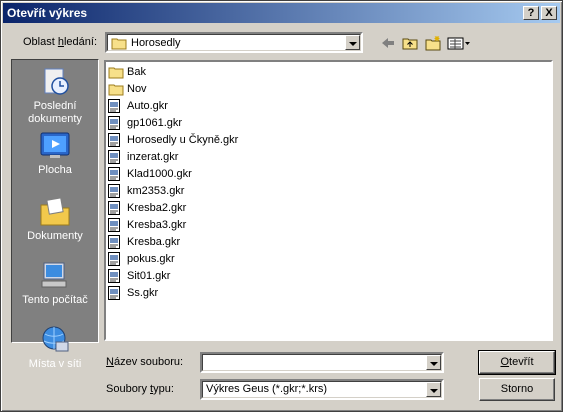 This screenshot has width=563, height=412. What do you see at coordinates (531, 13) in the screenshot?
I see `help-button: ?` at bounding box center [531, 13].